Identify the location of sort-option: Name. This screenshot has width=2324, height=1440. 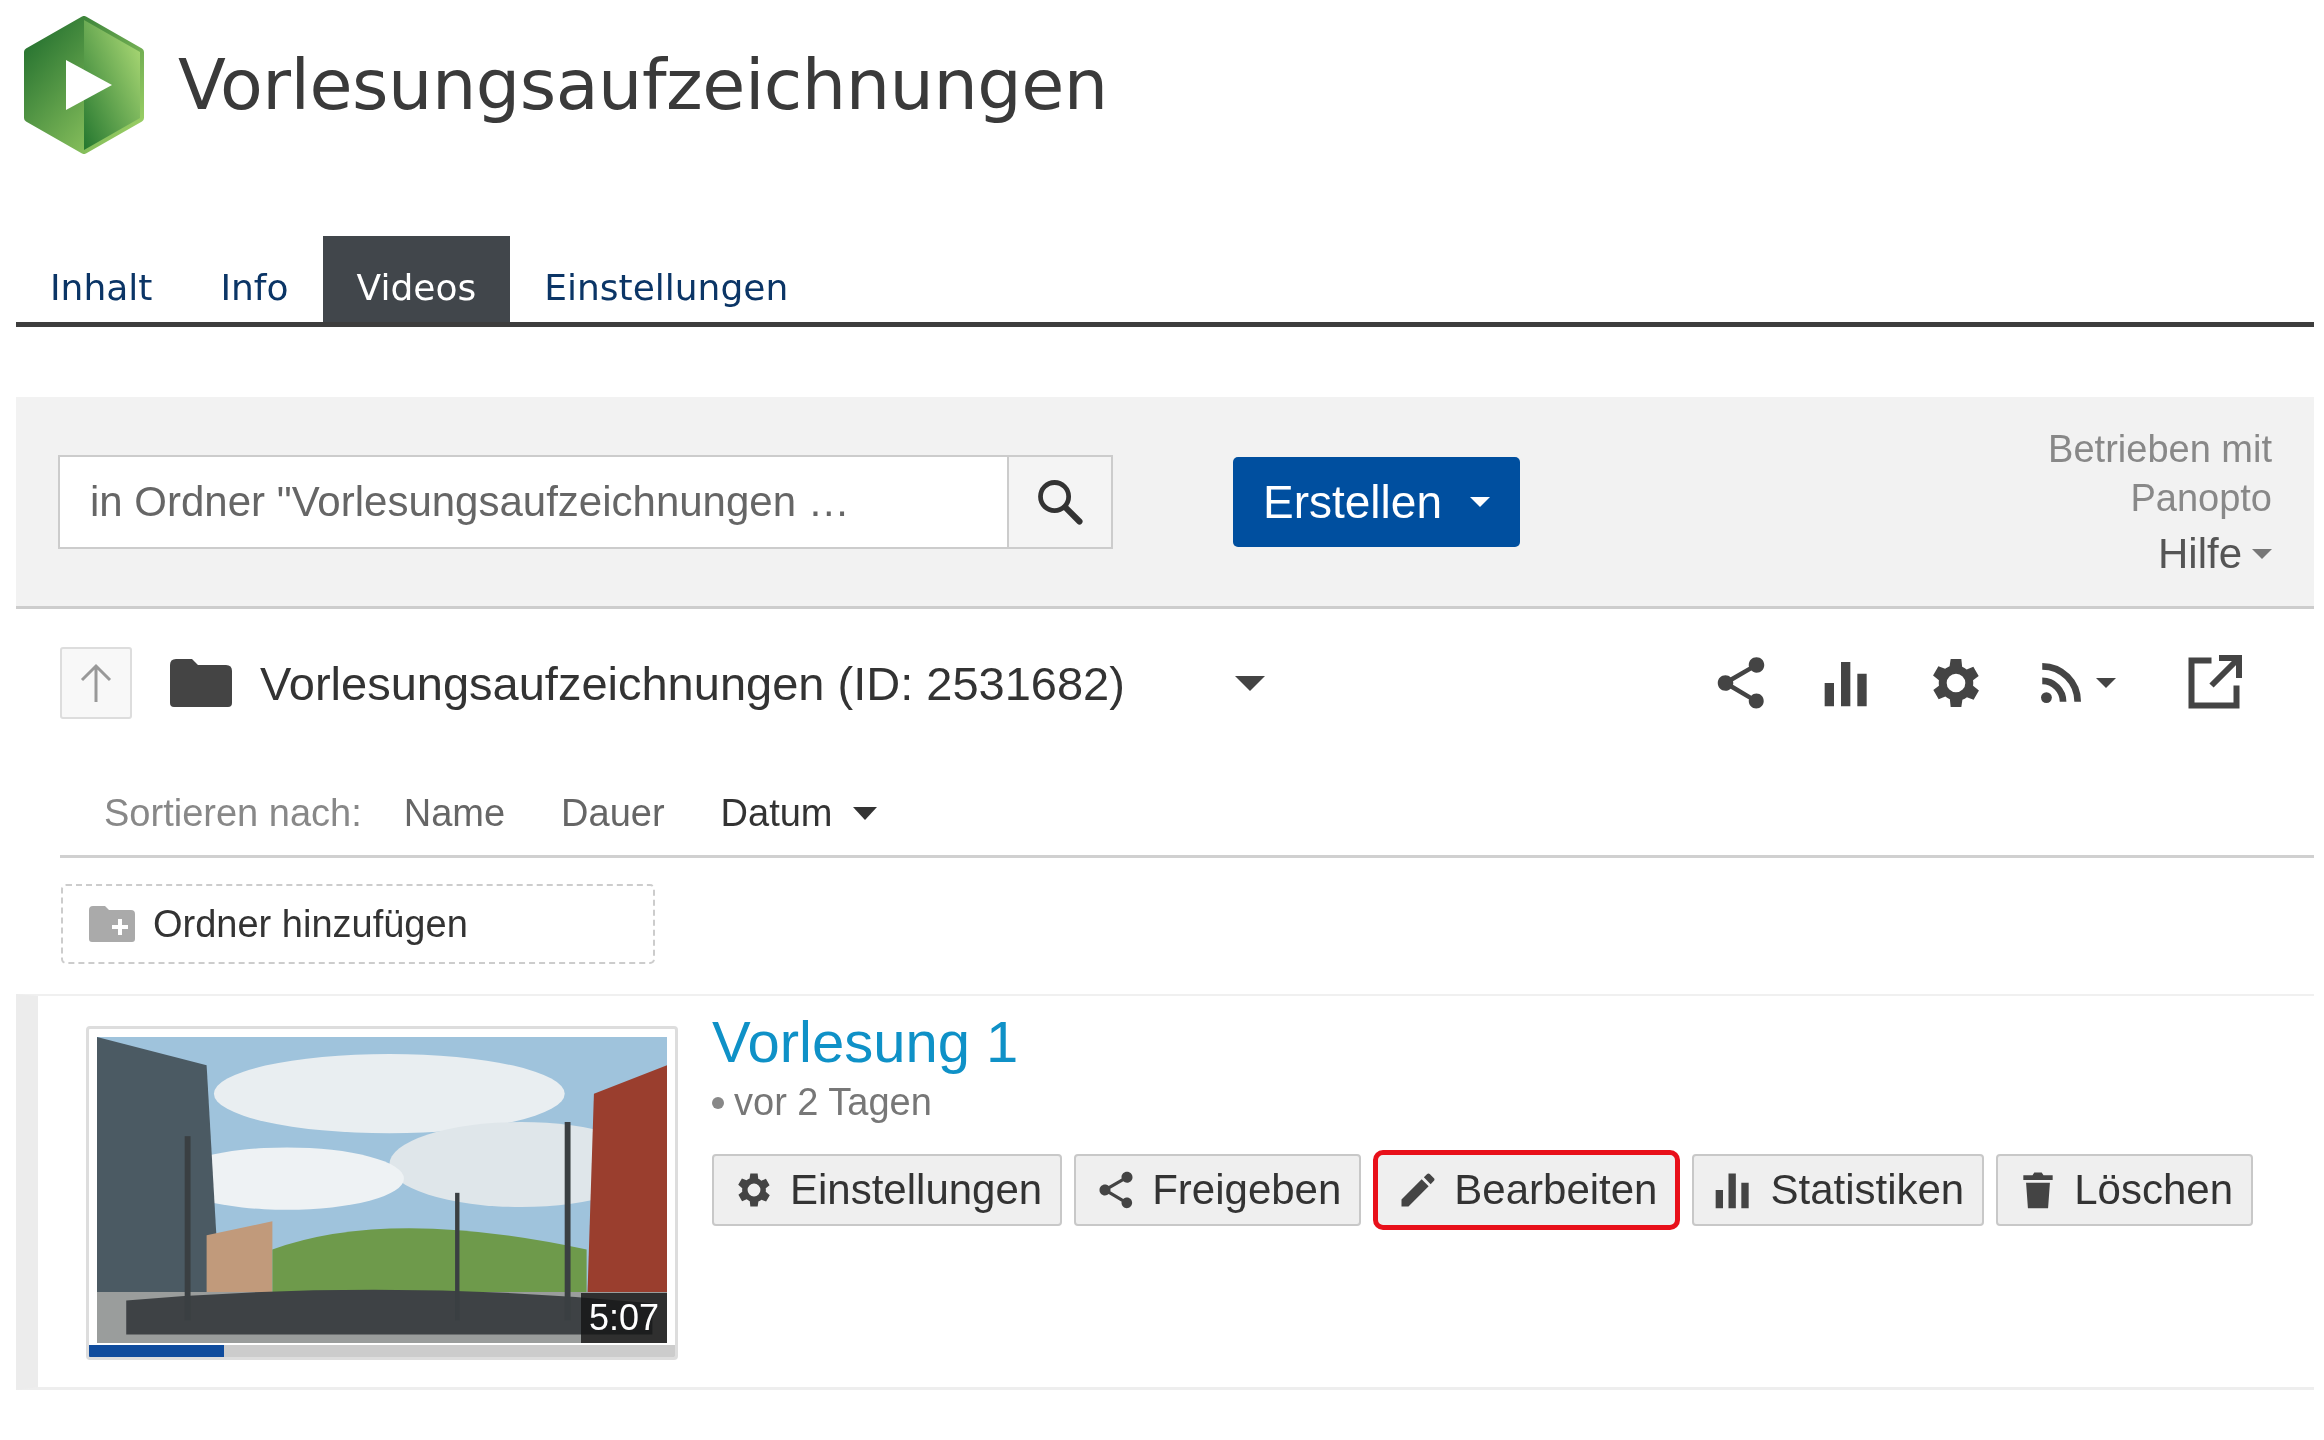
(454, 813).